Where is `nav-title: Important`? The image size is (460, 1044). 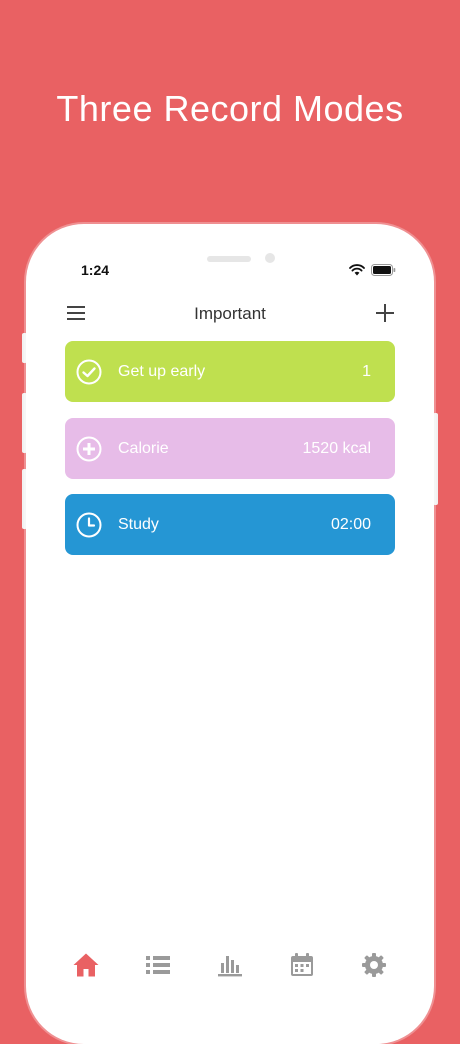 nav-title: Important is located at coordinates (230, 313).